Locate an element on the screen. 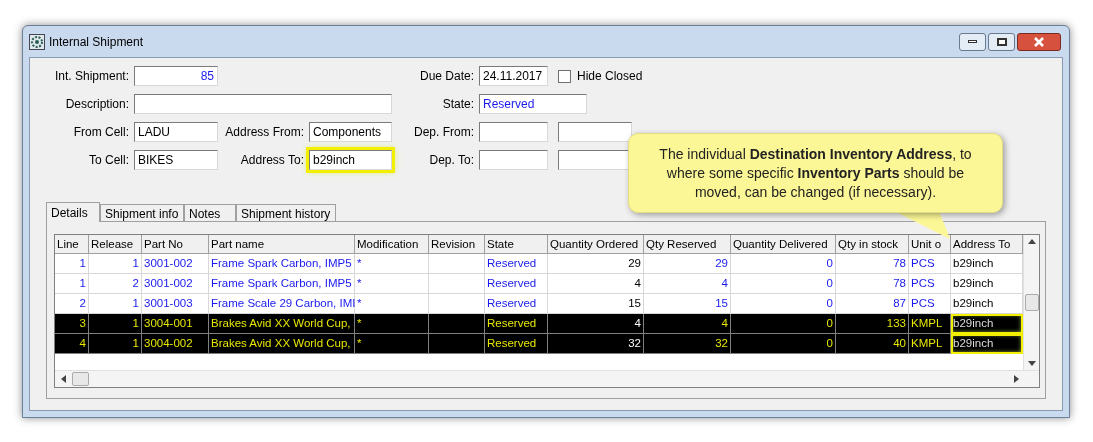 The height and width of the screenshot is (442, 1093). close-icon is located at coordinates (1039, 41).